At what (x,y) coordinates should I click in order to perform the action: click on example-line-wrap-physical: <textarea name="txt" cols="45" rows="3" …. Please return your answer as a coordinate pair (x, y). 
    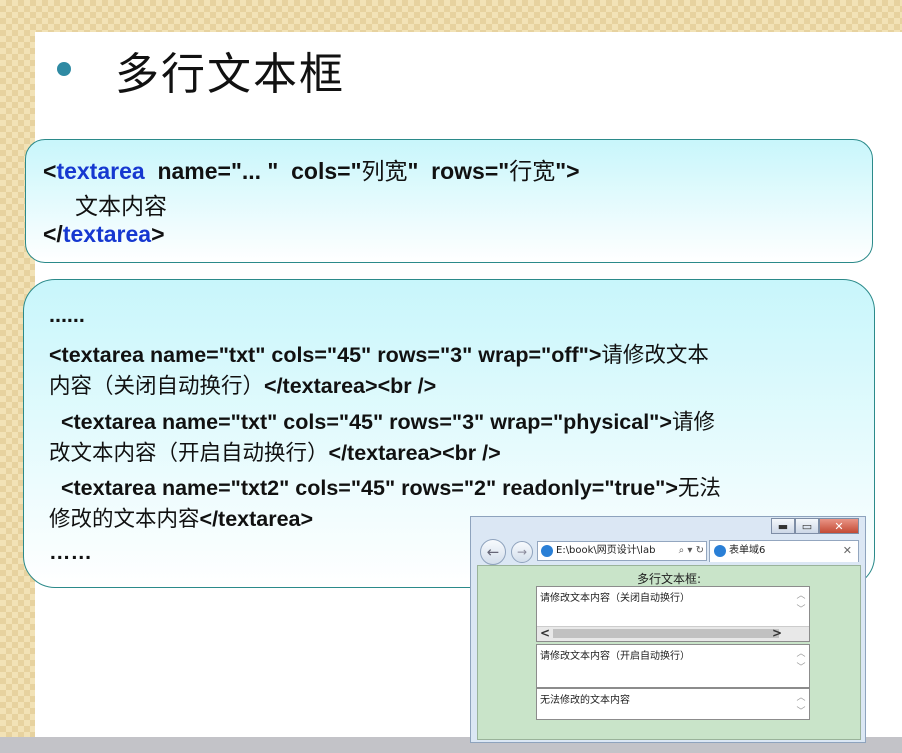
    Looking at the image, I should click on (382, 420).